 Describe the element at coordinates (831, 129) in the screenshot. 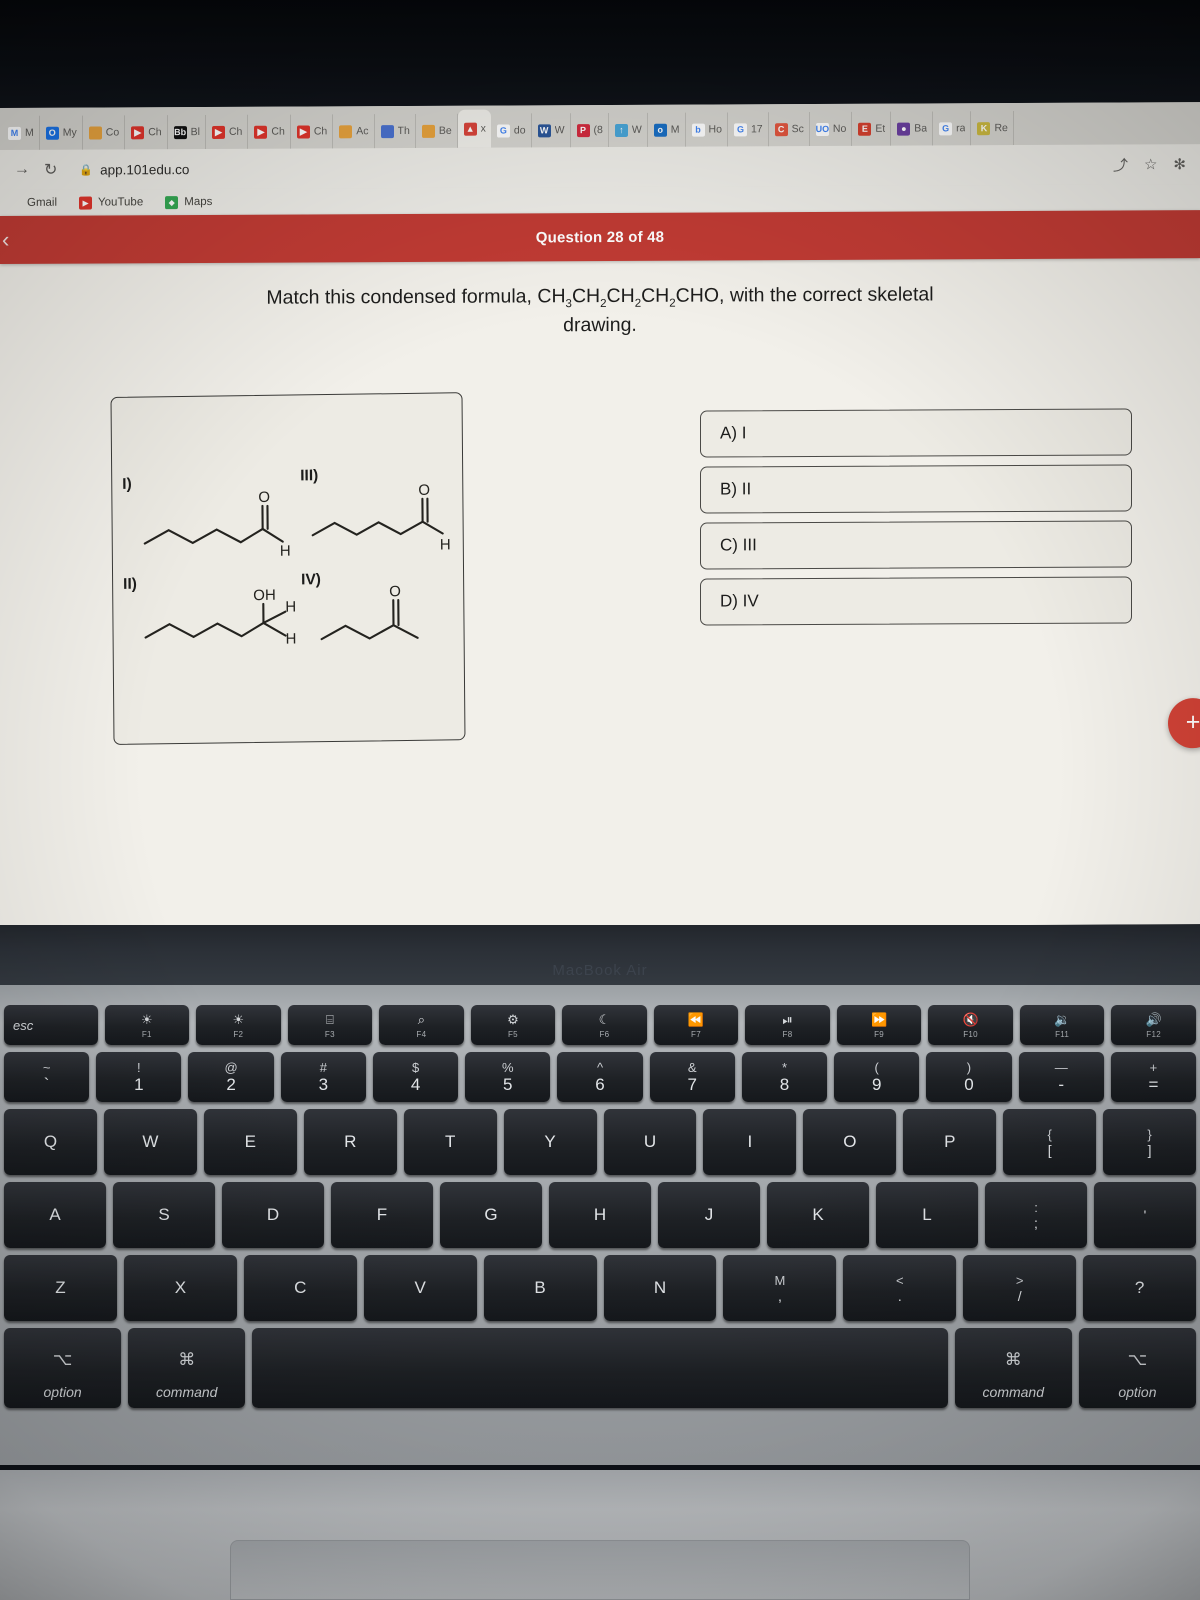

I see `browser-tab: UO No` at that location.